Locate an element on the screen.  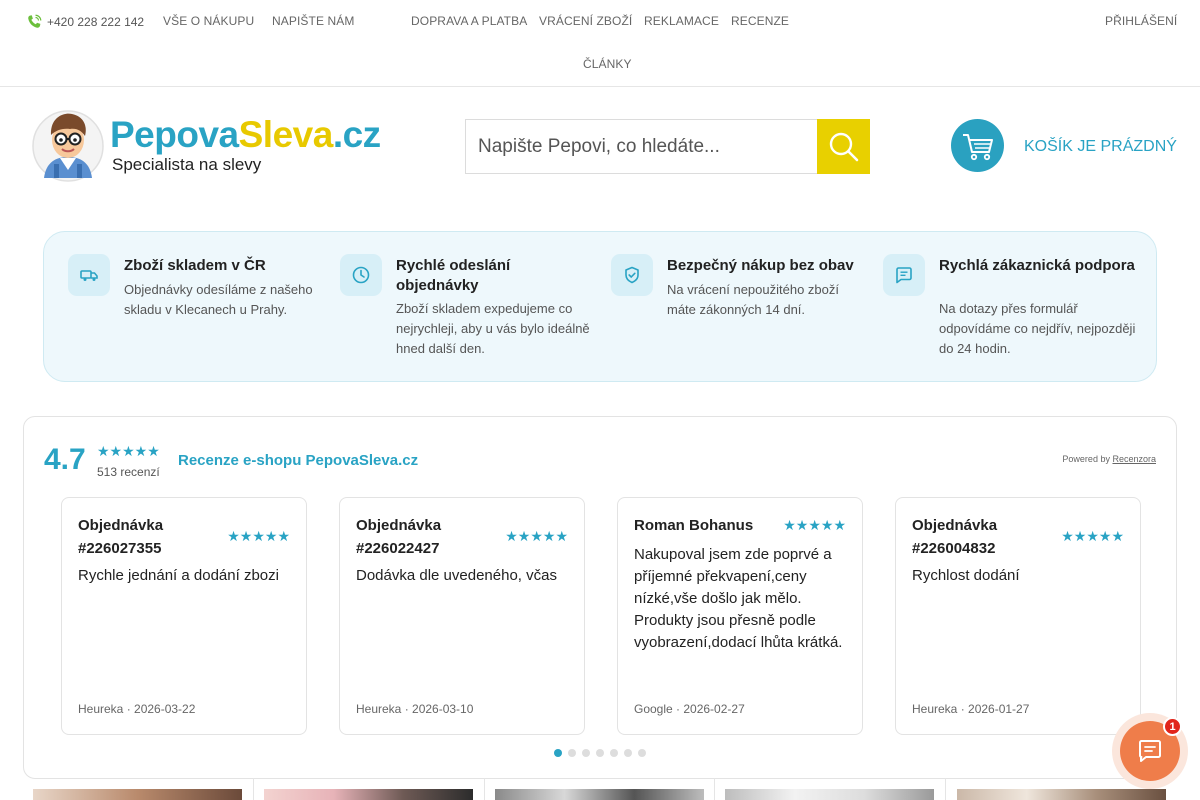
review-text: Rychle jednání a dodání zbozi is located at coordinates (178, 575).